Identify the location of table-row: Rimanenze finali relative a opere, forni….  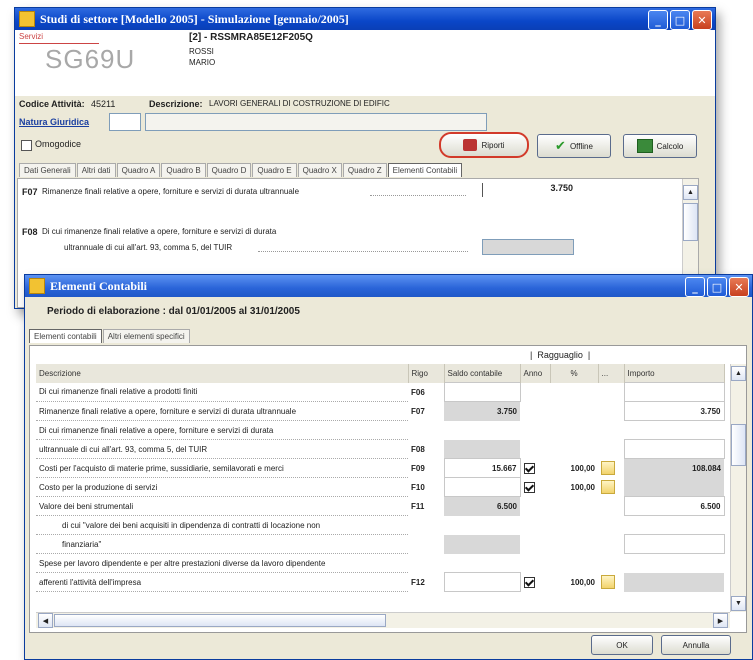
(380, 411).